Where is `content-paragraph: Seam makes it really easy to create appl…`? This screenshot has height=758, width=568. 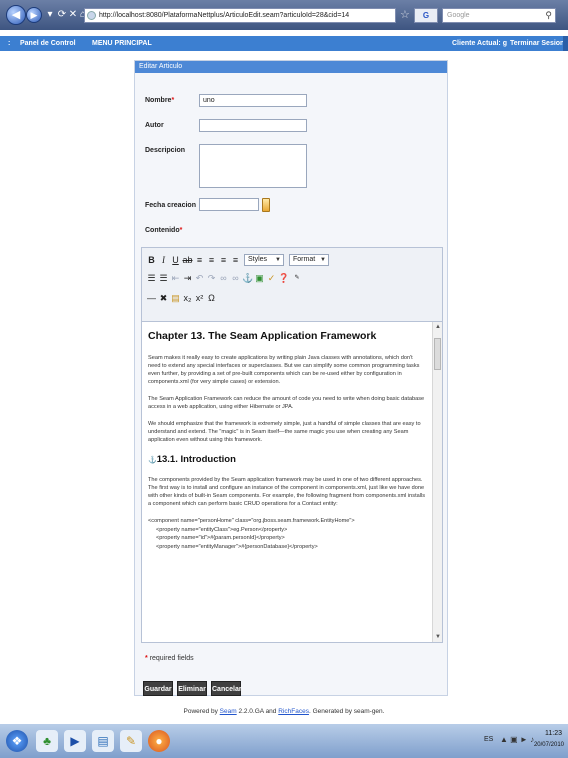
content-paragraph: Seam makes it really easy to create appl… is located at coordinates (284, 370).